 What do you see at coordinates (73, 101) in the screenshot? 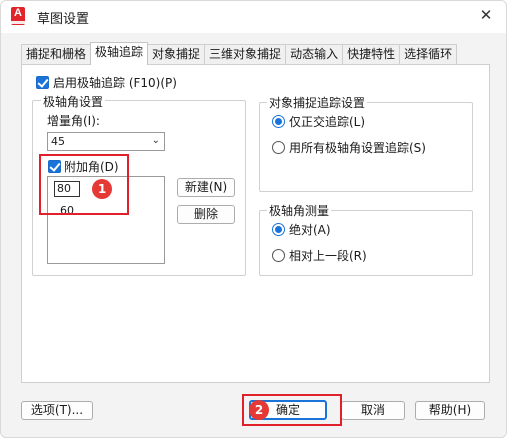
I see `polar-angle-settings-title: 极轴角设置` at bounding box center [73, 101].